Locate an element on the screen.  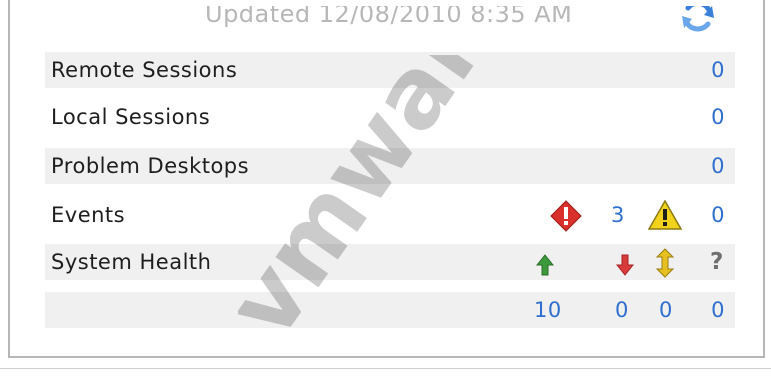
problem-desktops-count: 0 is located at coordinates (718, 166).